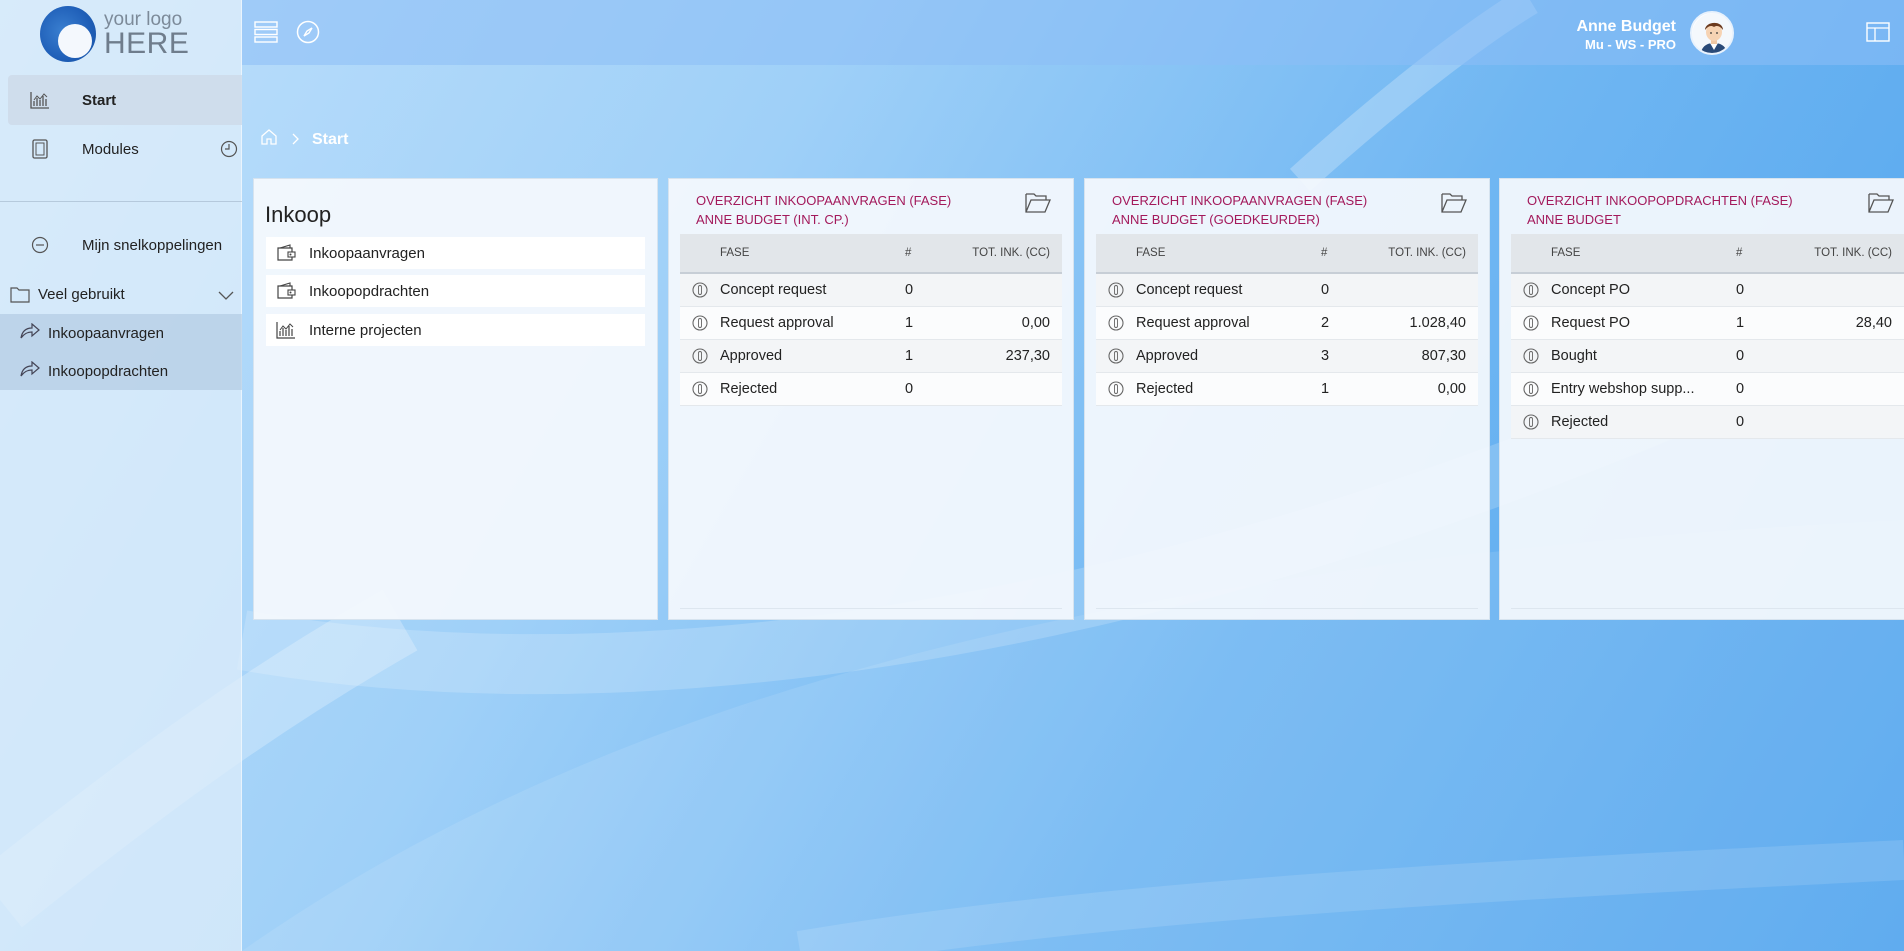 The width and height of the screenshot is (1904, 951). What do you see at coordinates (110, 149) in the screenshot?
I see `sidebar-item-label: Modules` at bounding box center [110, 149].